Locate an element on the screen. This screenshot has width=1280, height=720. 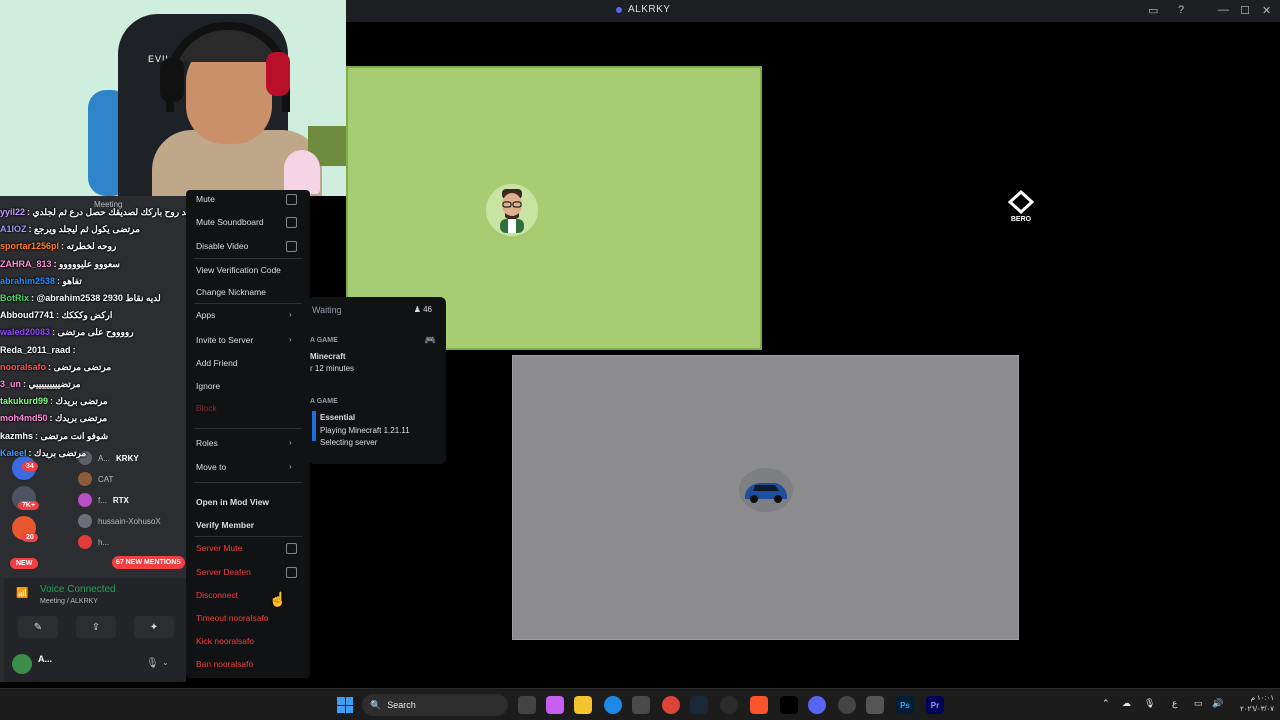
brave-icon is located at coordinates (759, 705).